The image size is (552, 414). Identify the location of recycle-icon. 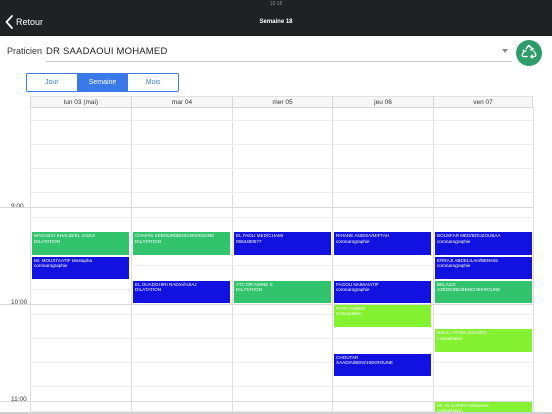
(529, 51).